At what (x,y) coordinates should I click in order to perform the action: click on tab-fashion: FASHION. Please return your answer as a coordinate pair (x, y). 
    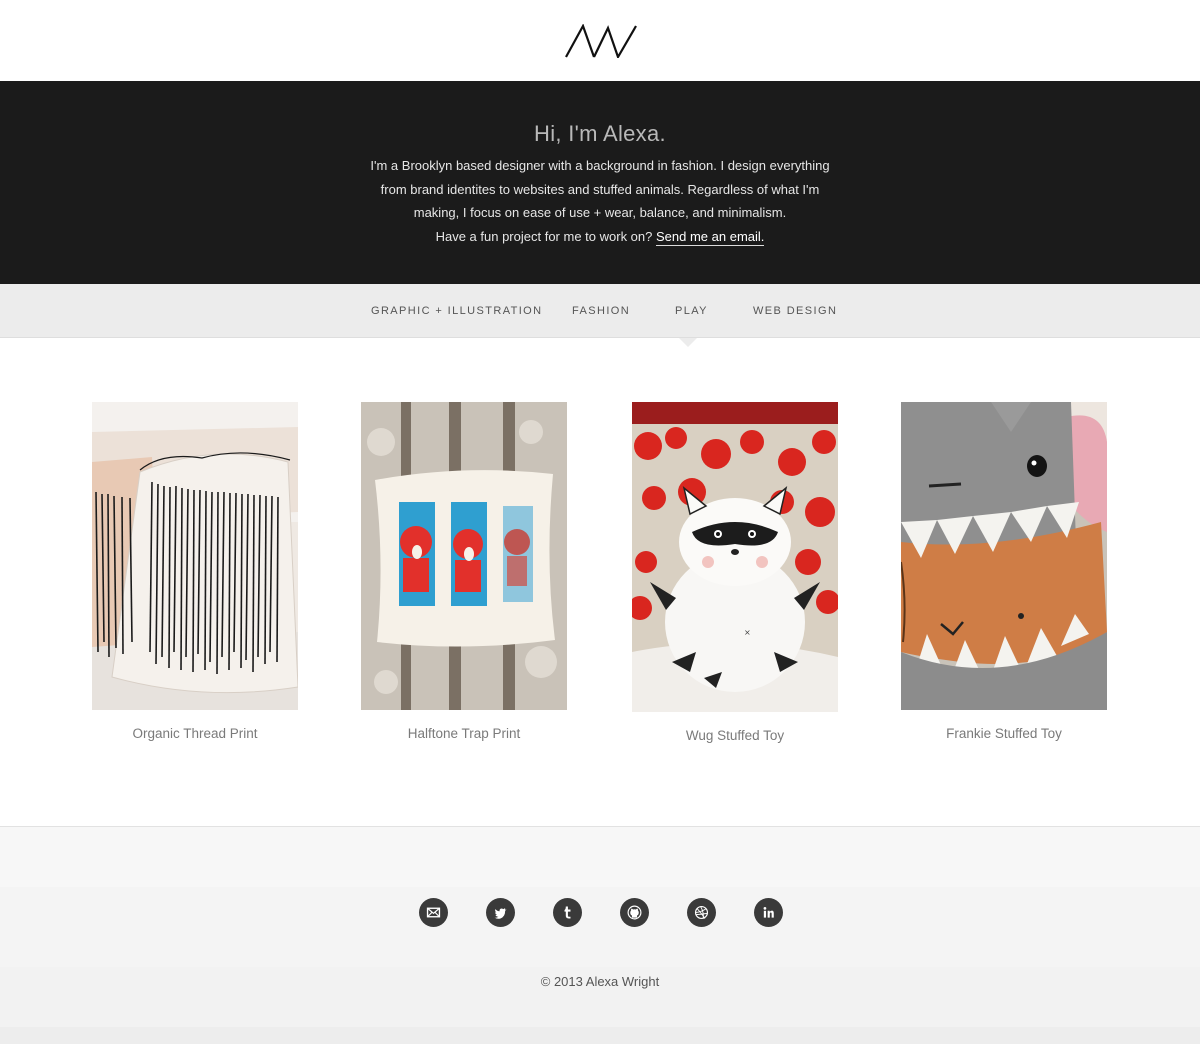
    Looking at the image, I should click on (601, 311).